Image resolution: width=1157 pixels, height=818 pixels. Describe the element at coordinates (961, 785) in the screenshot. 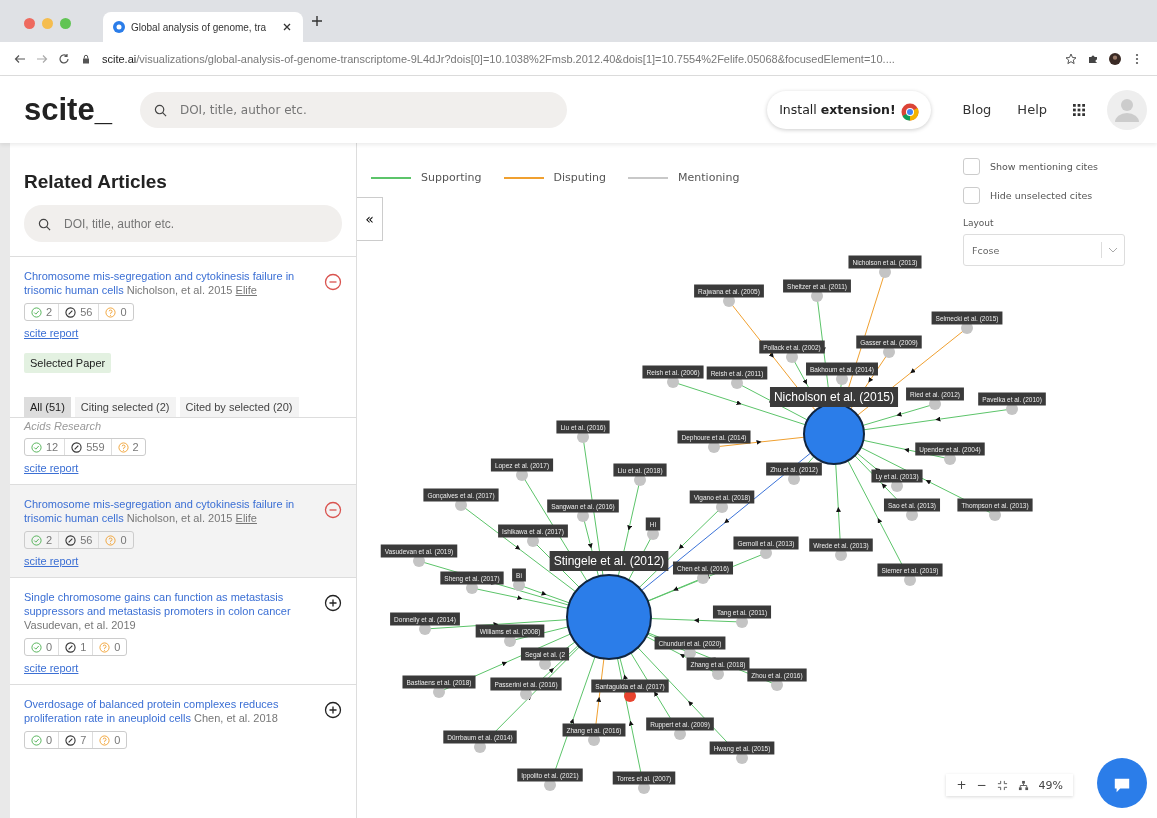

I see `zoom-in-button: +` at that location.